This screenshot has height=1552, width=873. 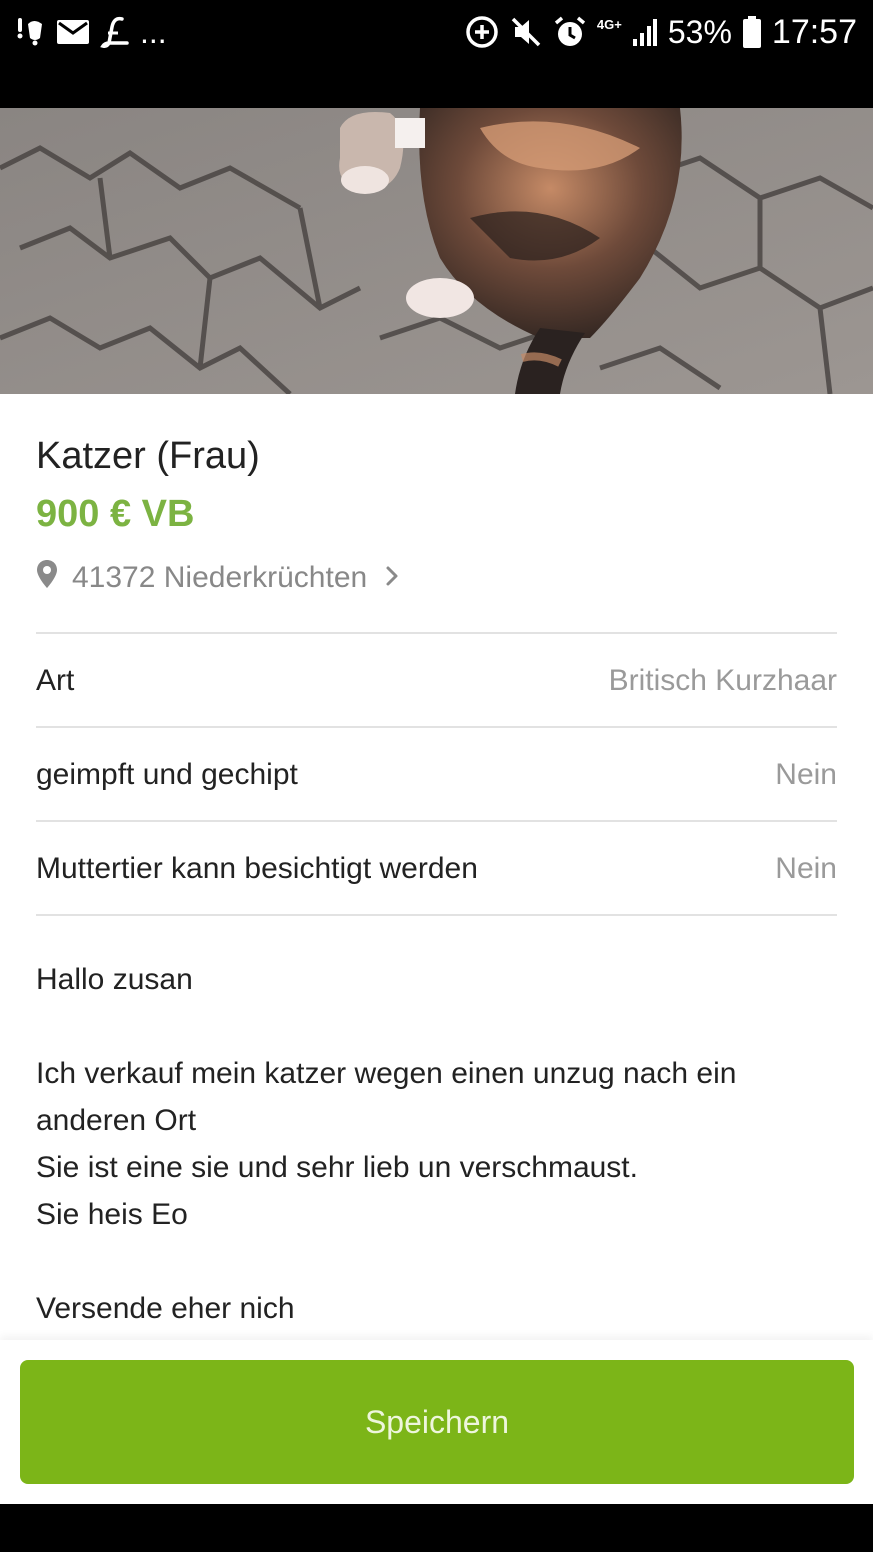 What do you see at coordinates (257, 868) in the screenshot?
I see `attribute-label: Muttertier kann besichtigt werden` at bounding box center [257, 868].